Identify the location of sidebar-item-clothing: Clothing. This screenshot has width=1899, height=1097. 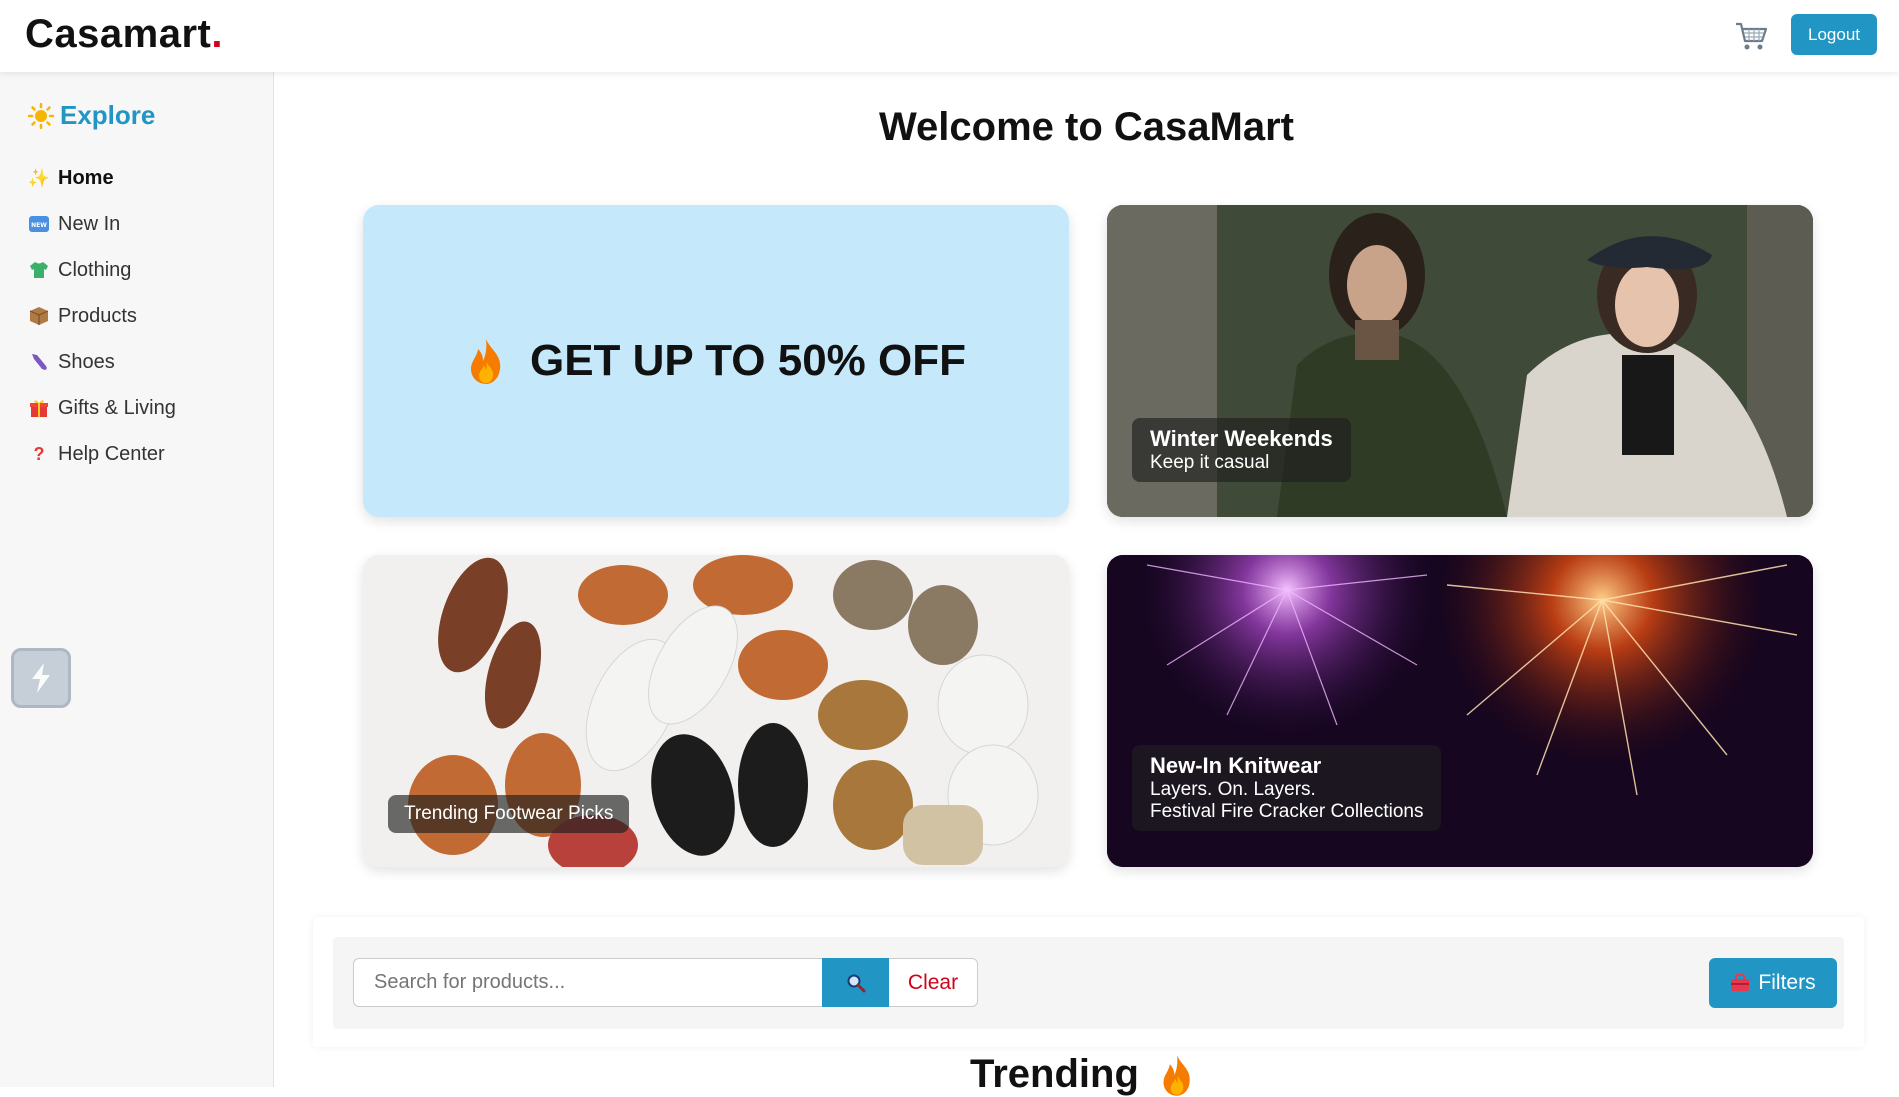
(102, 270).